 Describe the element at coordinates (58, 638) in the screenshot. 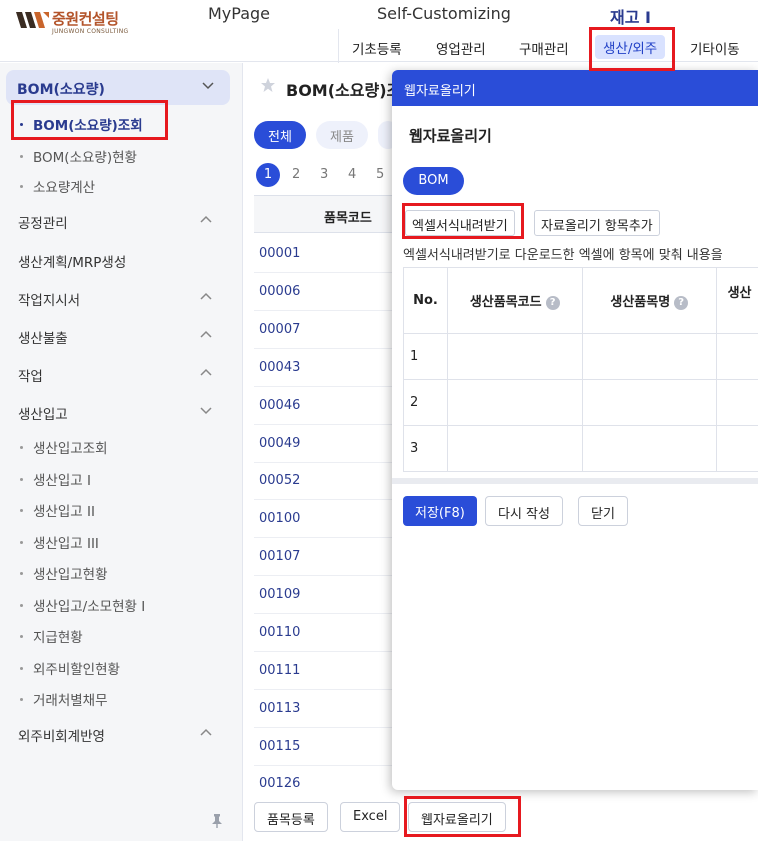

I see `sidebar-item-label: 지급현황` at that location.